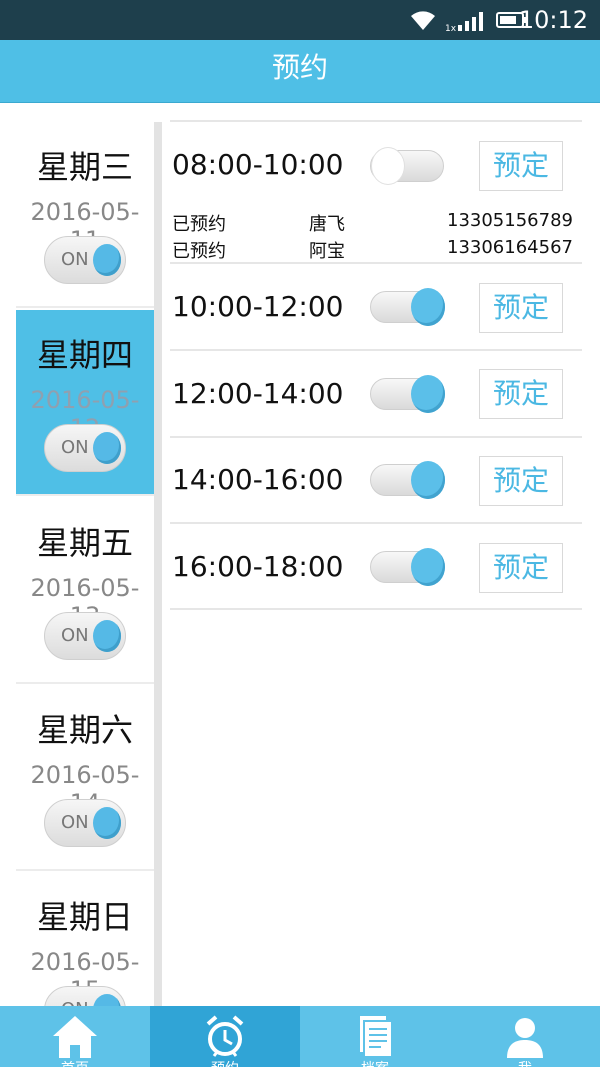 This screenshot has height=1078, width=600. I want to click on tab-profile: 我, so click(525, 1041).